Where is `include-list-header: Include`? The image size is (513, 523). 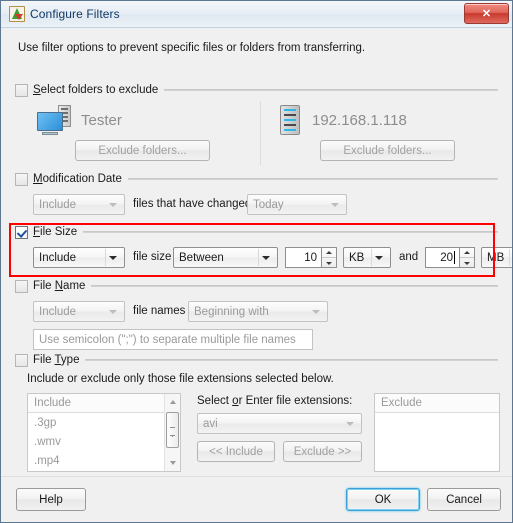 include-list-header: Include is located at coordinates (104, 403).